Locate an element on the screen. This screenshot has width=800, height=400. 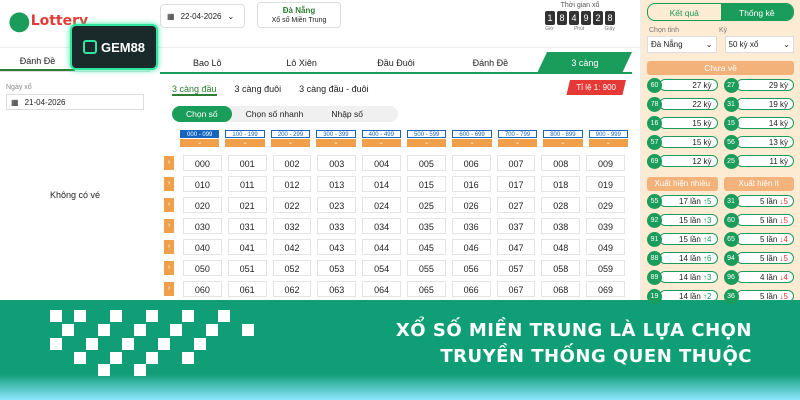
tab-thong-ke: Thống kê is located at coordinates (756, 12).